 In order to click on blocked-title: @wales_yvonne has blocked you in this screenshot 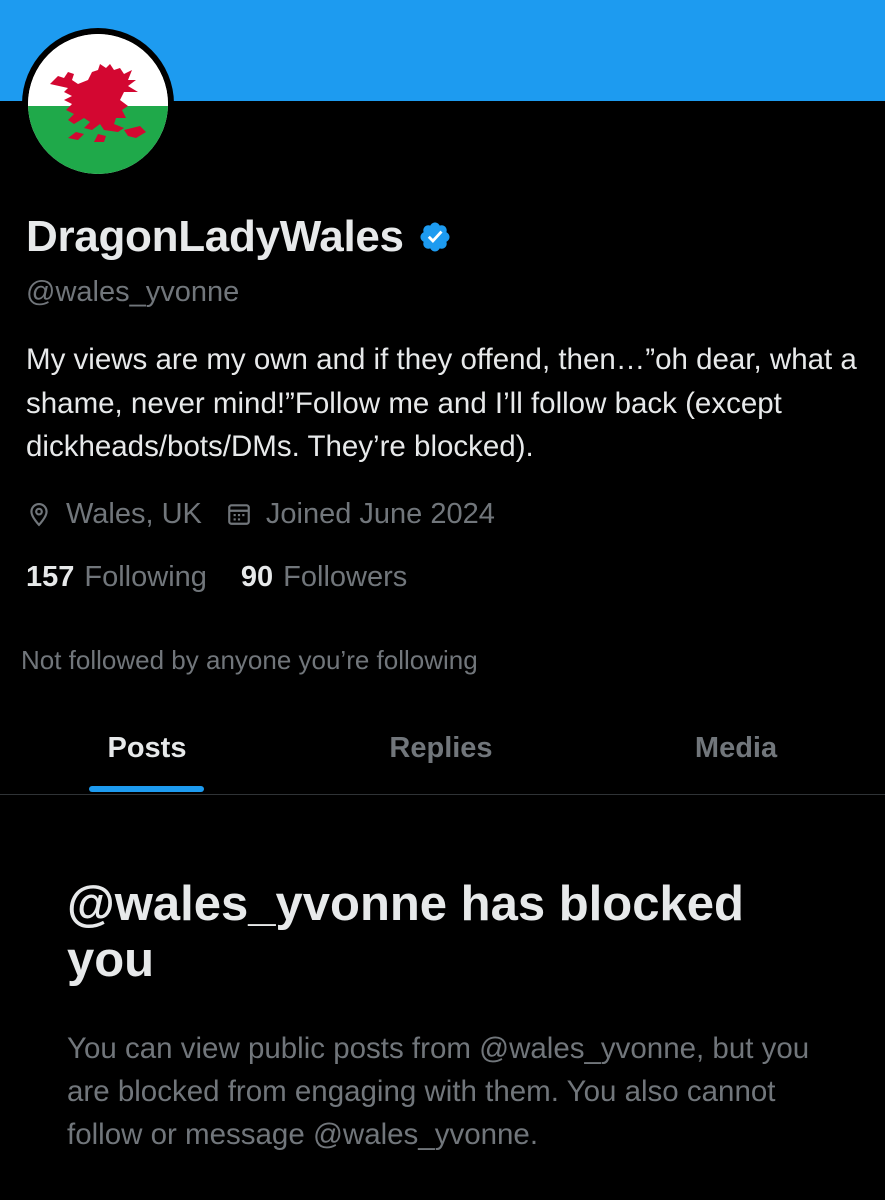, I will do `click(405, 932)`.